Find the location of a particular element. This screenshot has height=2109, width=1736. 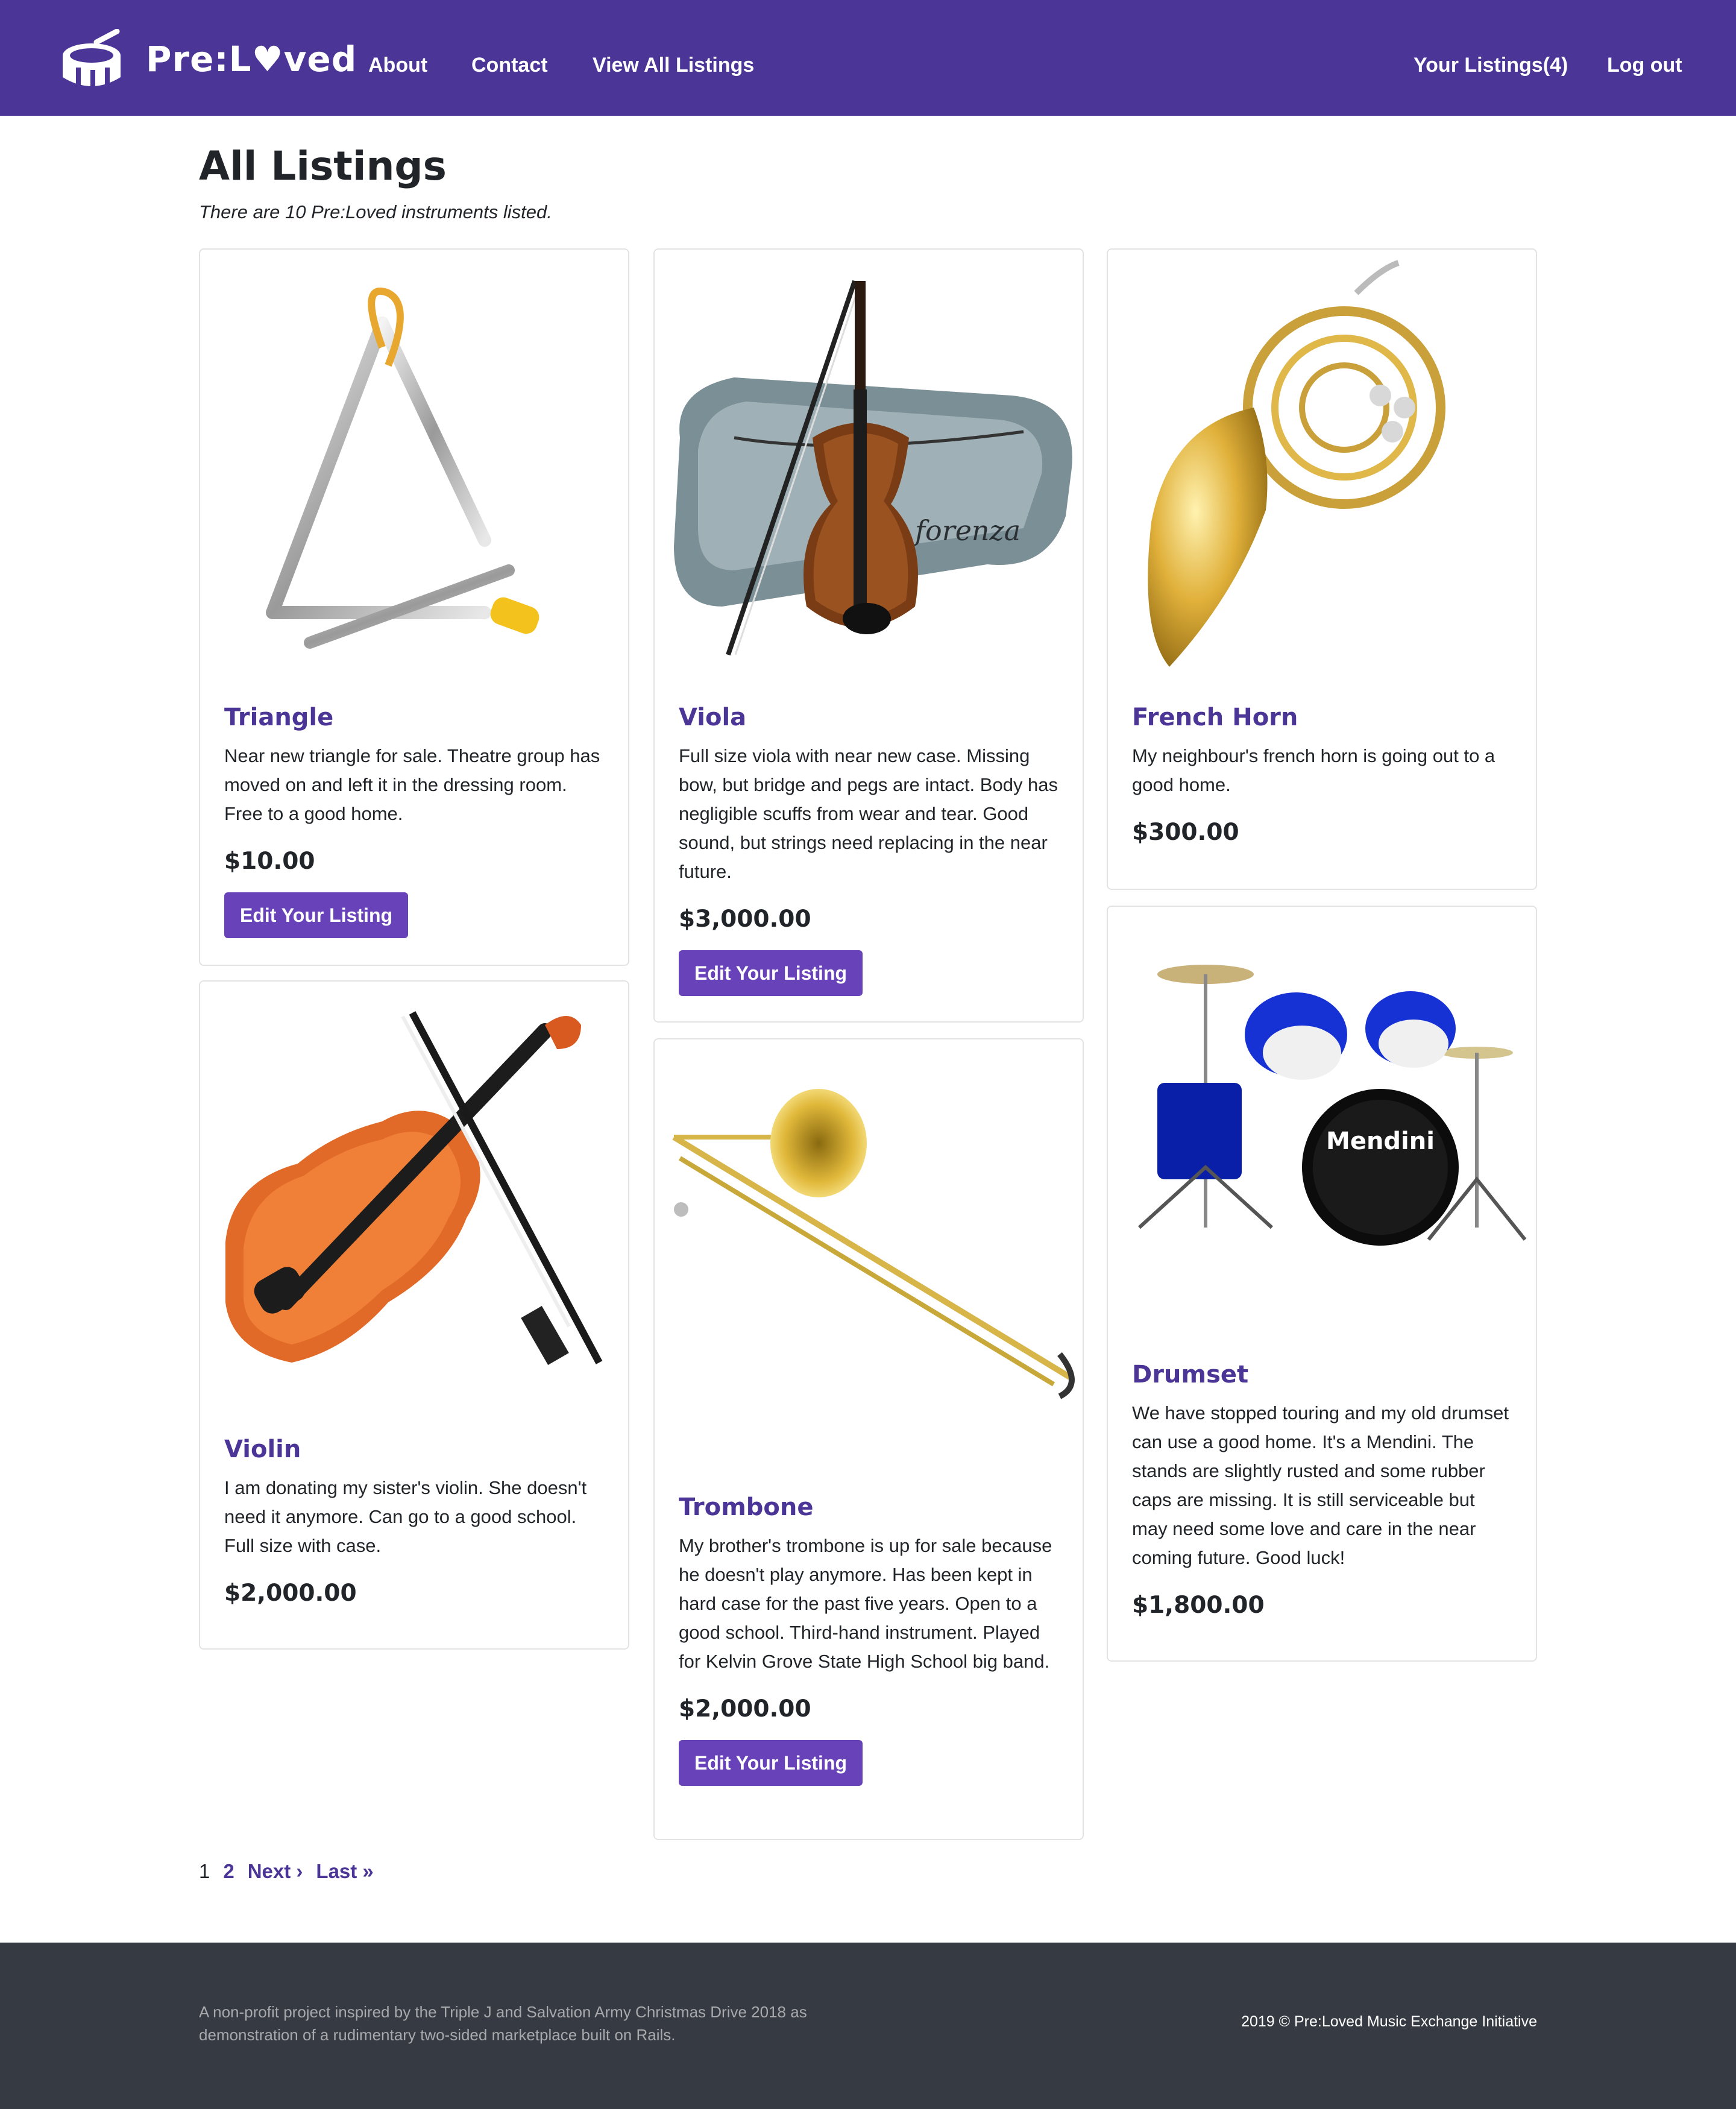

listing-price: $10.00 is located at coordinates (269, 861).